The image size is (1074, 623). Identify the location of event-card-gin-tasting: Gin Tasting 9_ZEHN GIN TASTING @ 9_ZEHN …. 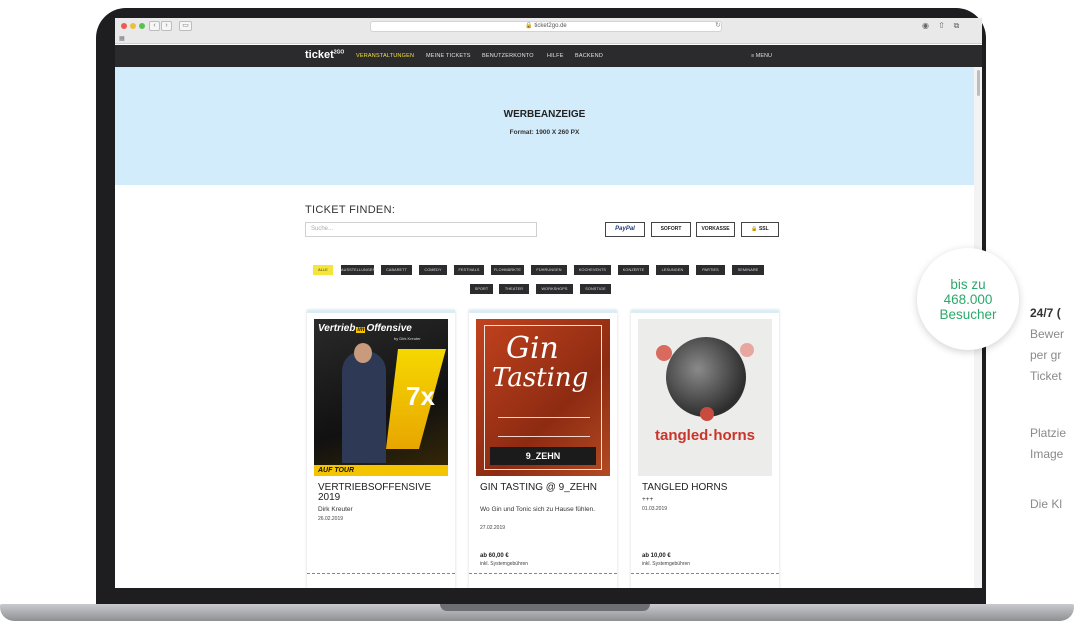
(543, 449).